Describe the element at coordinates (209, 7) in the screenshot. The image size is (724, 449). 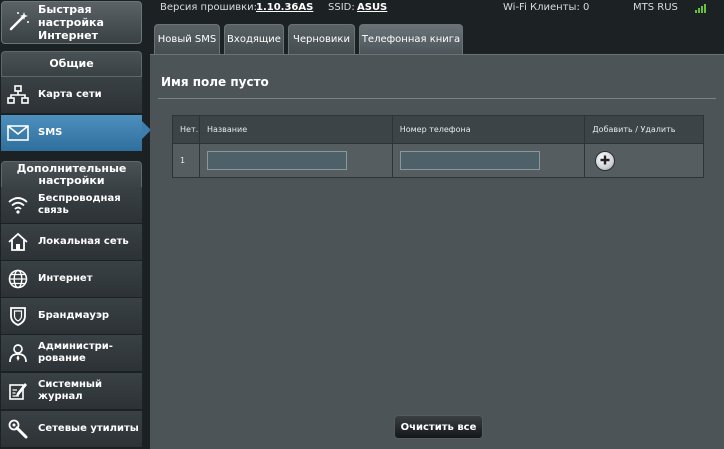
I see `firmware-label: Версия прошивки:` at that location.